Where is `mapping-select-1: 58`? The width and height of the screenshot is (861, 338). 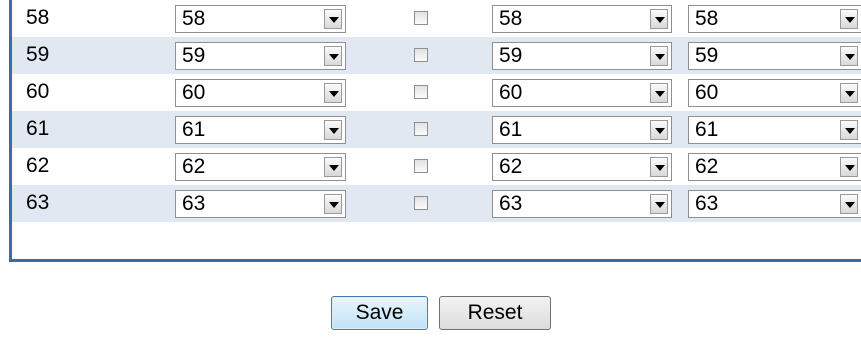 mapping-select-1: 58 is located at coordinates (260, 19).